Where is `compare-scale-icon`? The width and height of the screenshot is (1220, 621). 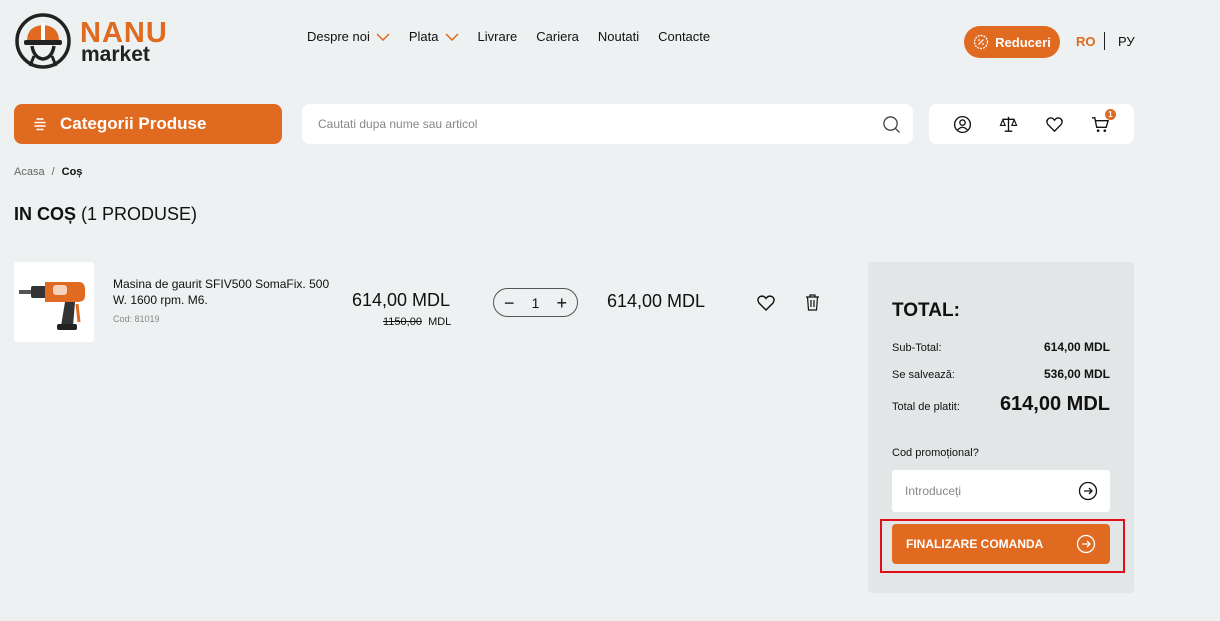 compare-scale-icon is located at coordinates (1008, 124).